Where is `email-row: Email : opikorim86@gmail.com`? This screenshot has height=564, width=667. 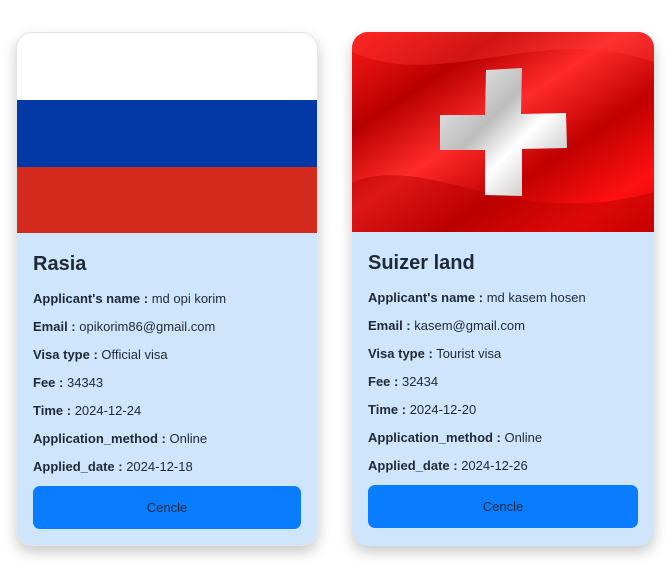
email-row: Email : opikorim86@gmail.com is located at coordinates (124, 327).